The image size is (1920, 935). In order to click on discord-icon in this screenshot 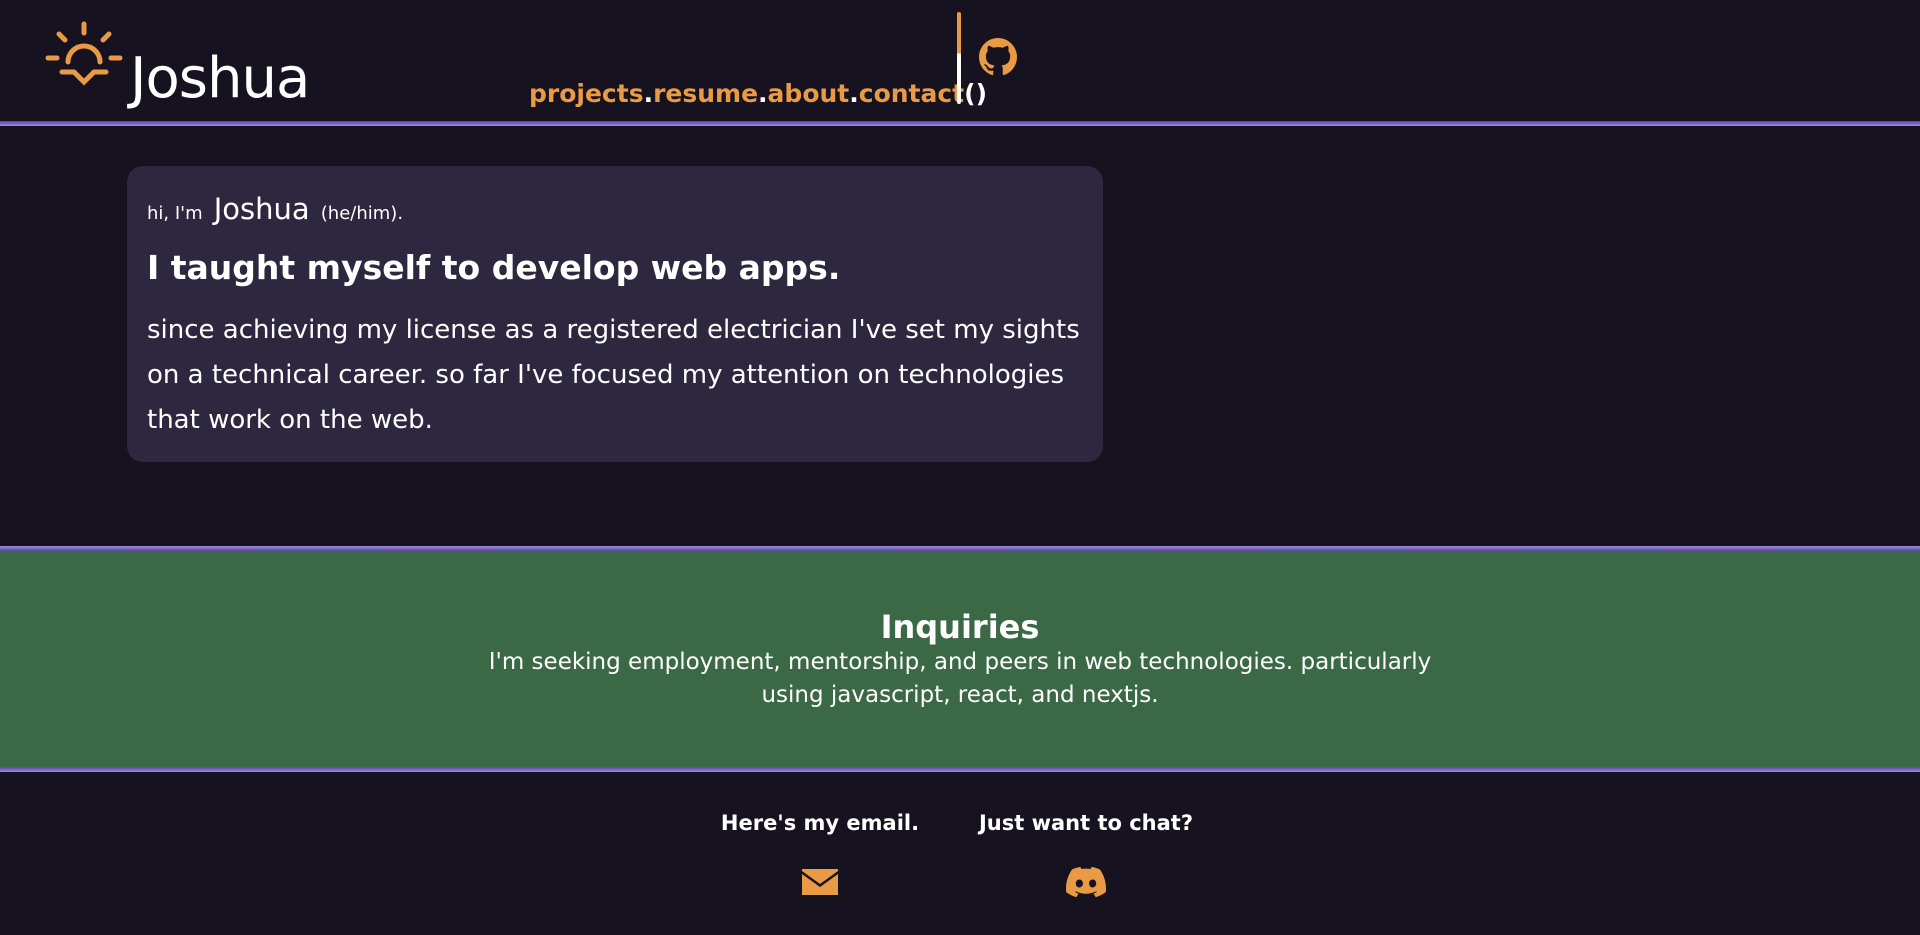, I will do `click(1086, 882)`.